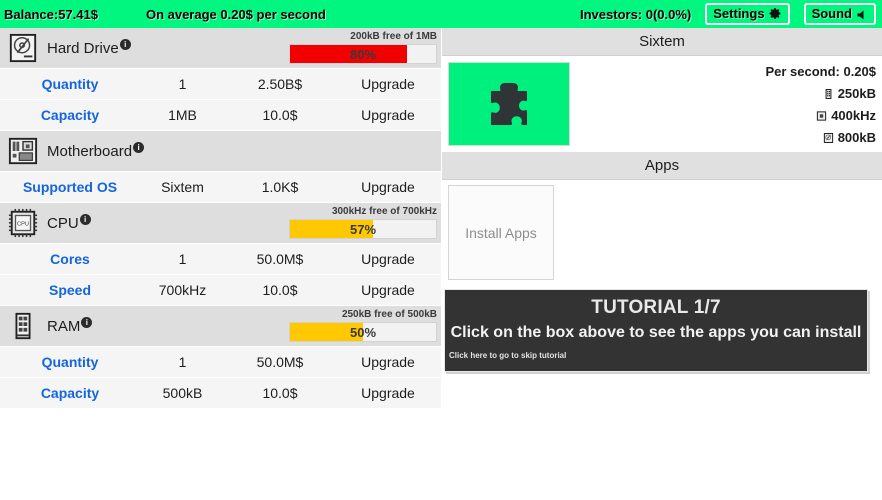 The width and height of the screenshot is (882, 500). I want to click on ram-progress-text: 50%, so click(363, 332).